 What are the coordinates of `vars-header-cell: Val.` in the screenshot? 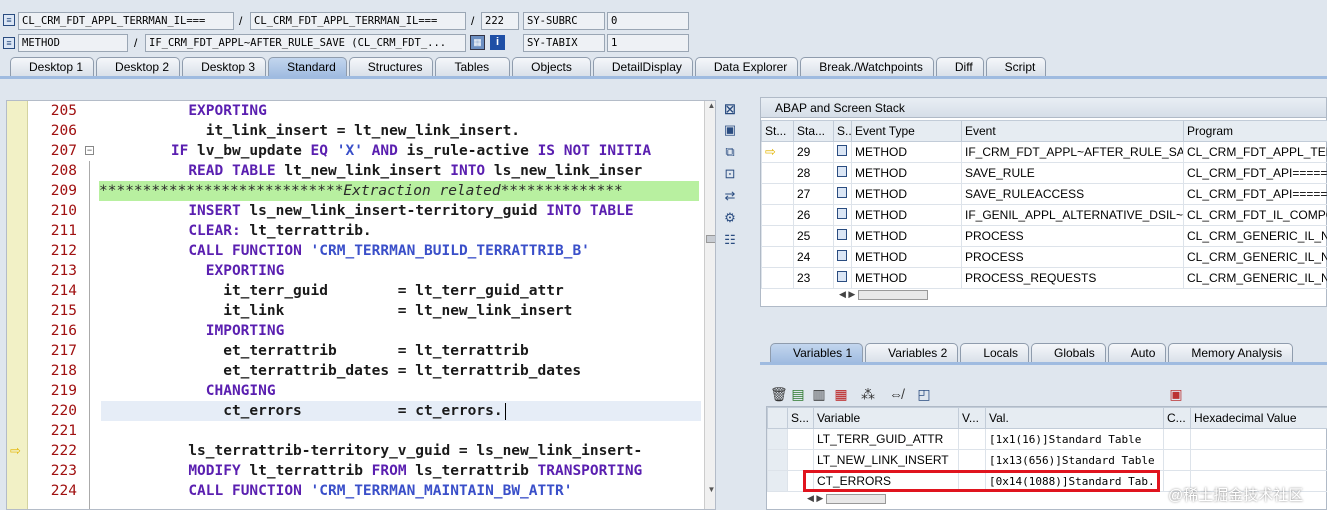 It's located at (1074, 418).